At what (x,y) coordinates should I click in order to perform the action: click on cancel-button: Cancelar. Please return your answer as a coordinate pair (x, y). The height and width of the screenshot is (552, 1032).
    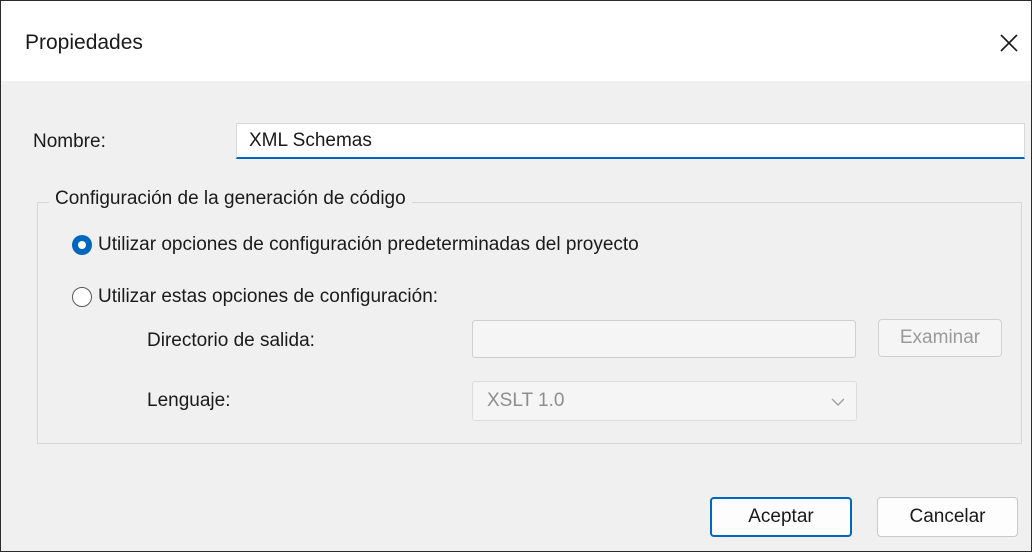
    Looking at the image, I should click on (947, 517).